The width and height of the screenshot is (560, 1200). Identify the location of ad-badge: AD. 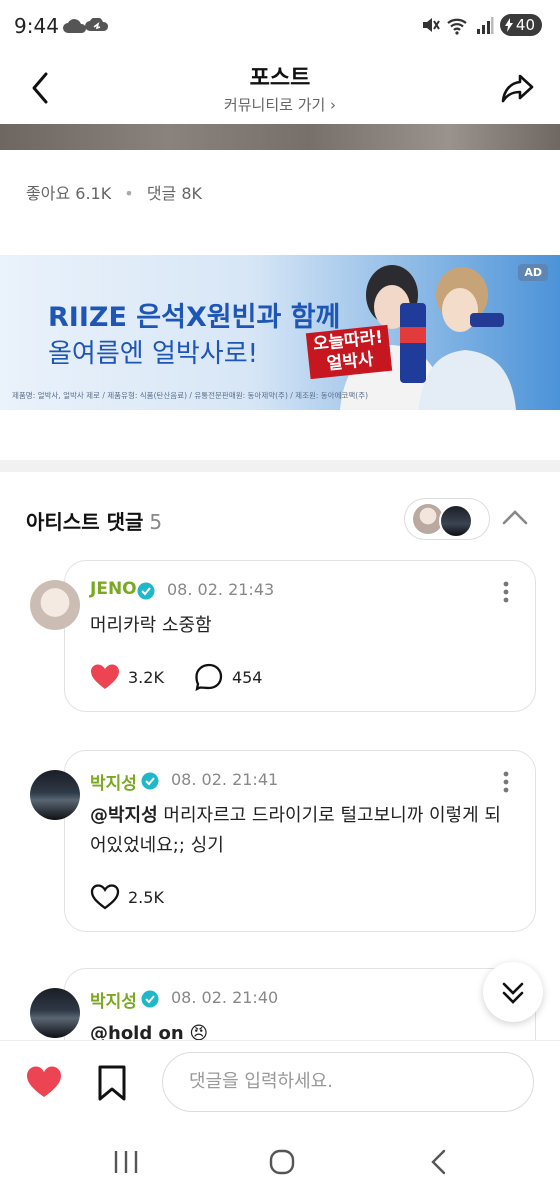
(533, 272).